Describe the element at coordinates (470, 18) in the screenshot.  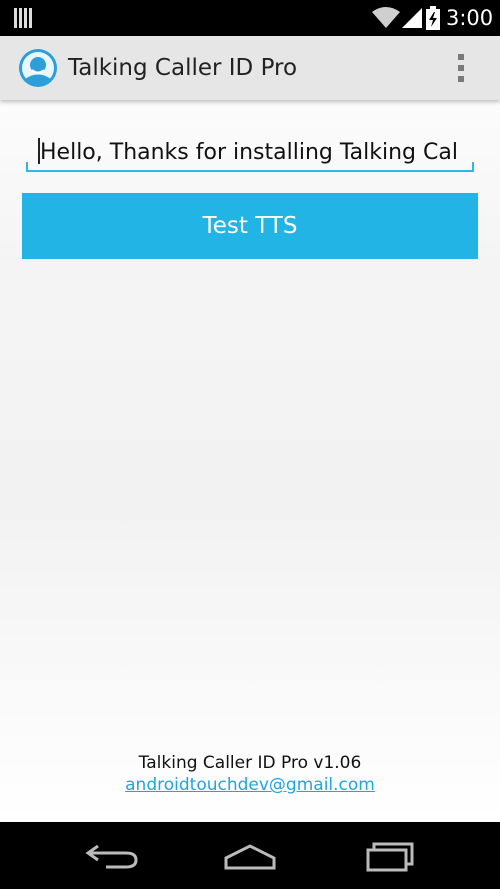
I see `status-time: 3:00` at that location.